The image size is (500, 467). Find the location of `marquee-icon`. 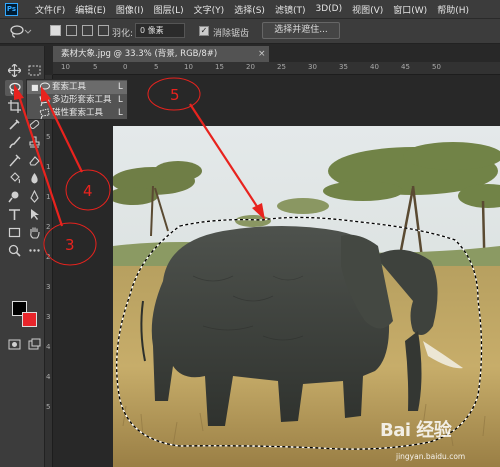

marquee-icon is located at coordinates (34, 70).